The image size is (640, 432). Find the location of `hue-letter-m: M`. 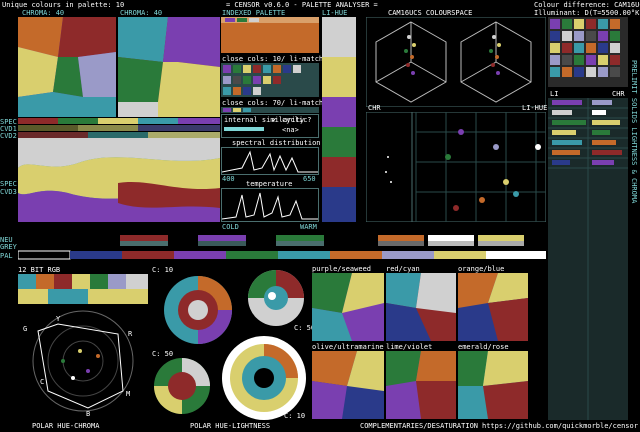

hue-letter-m: M is located at coordinates (128, 394).